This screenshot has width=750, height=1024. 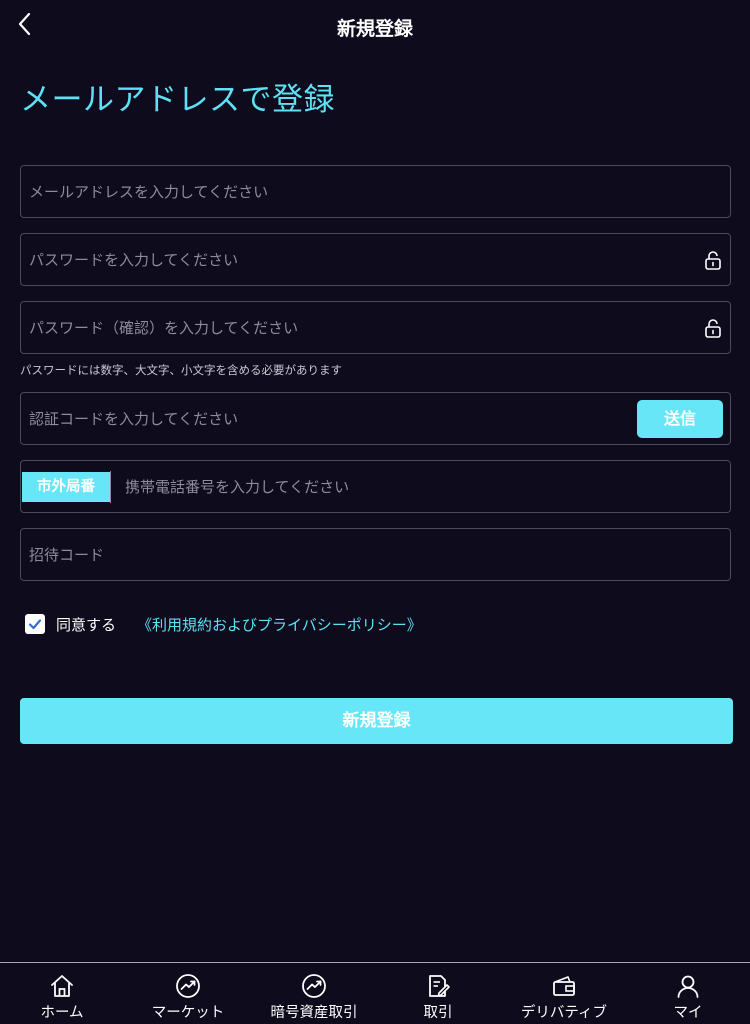 I want to click on password-confirm-input, so click(x=339, y=327).